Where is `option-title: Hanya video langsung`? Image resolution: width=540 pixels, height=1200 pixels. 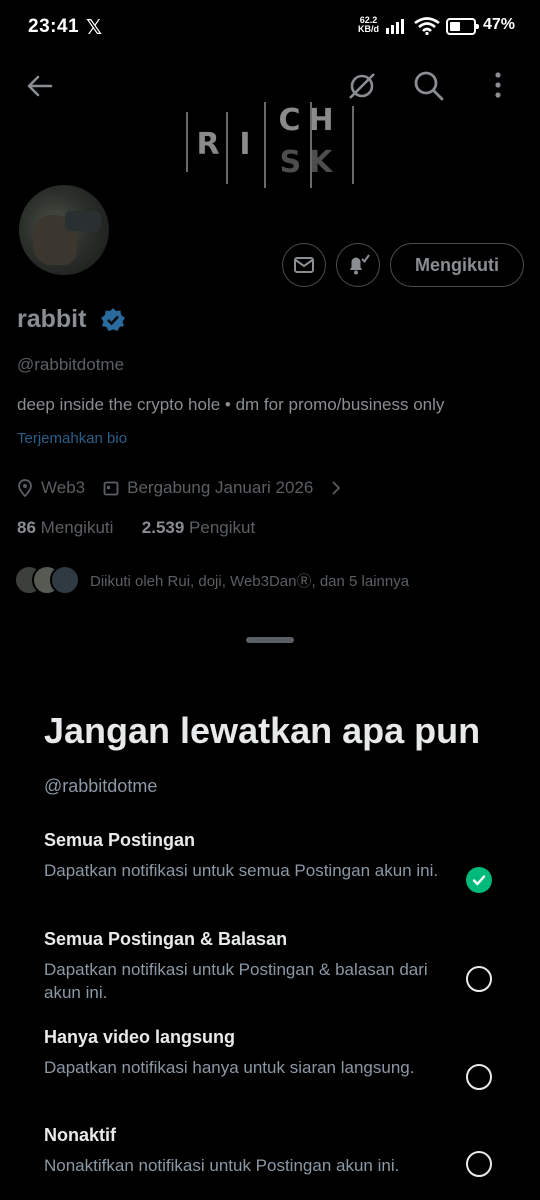
option-title: Hanya video langsung is located at coordinates (140, 1037).